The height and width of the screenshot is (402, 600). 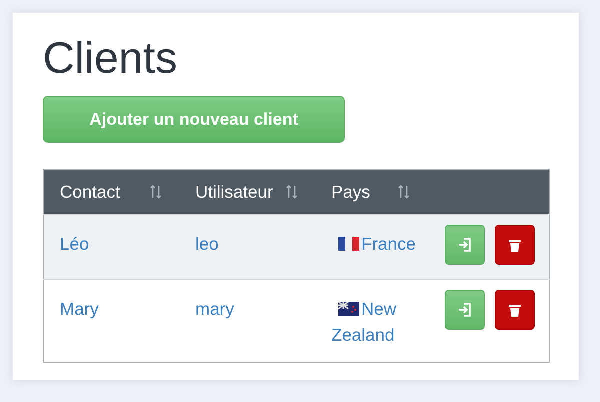 I want to click on country-link: France, so click(x=376, y=244).